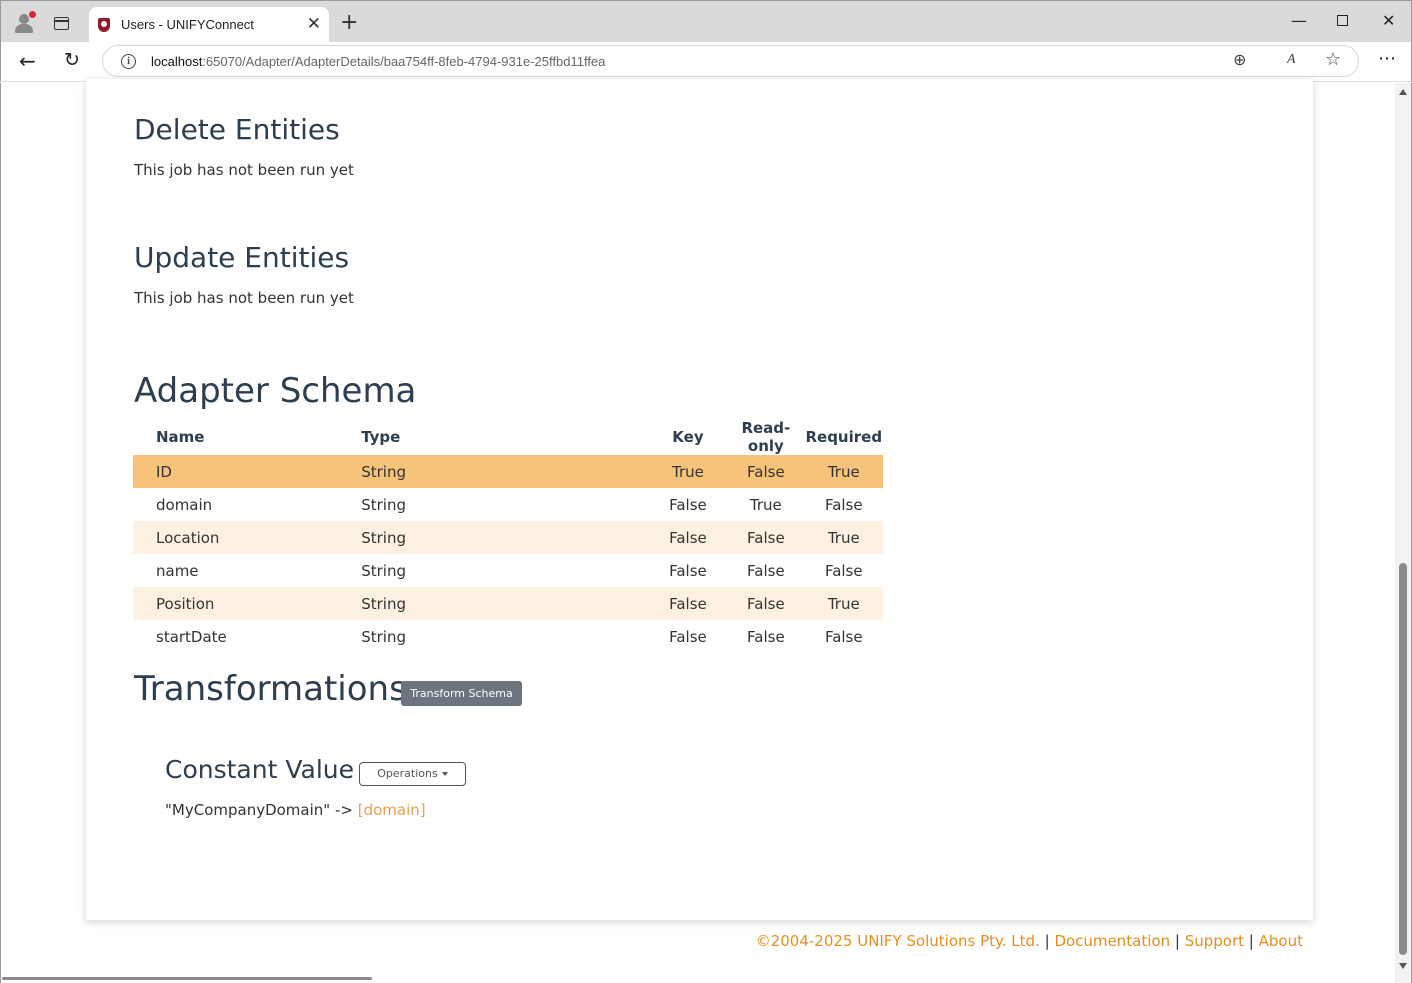 This screenshot has height=983, width=1412. Describe the element at coordinates (1239, 59) in the screenshot. I see `zoom-icon: ⊕` at that location.